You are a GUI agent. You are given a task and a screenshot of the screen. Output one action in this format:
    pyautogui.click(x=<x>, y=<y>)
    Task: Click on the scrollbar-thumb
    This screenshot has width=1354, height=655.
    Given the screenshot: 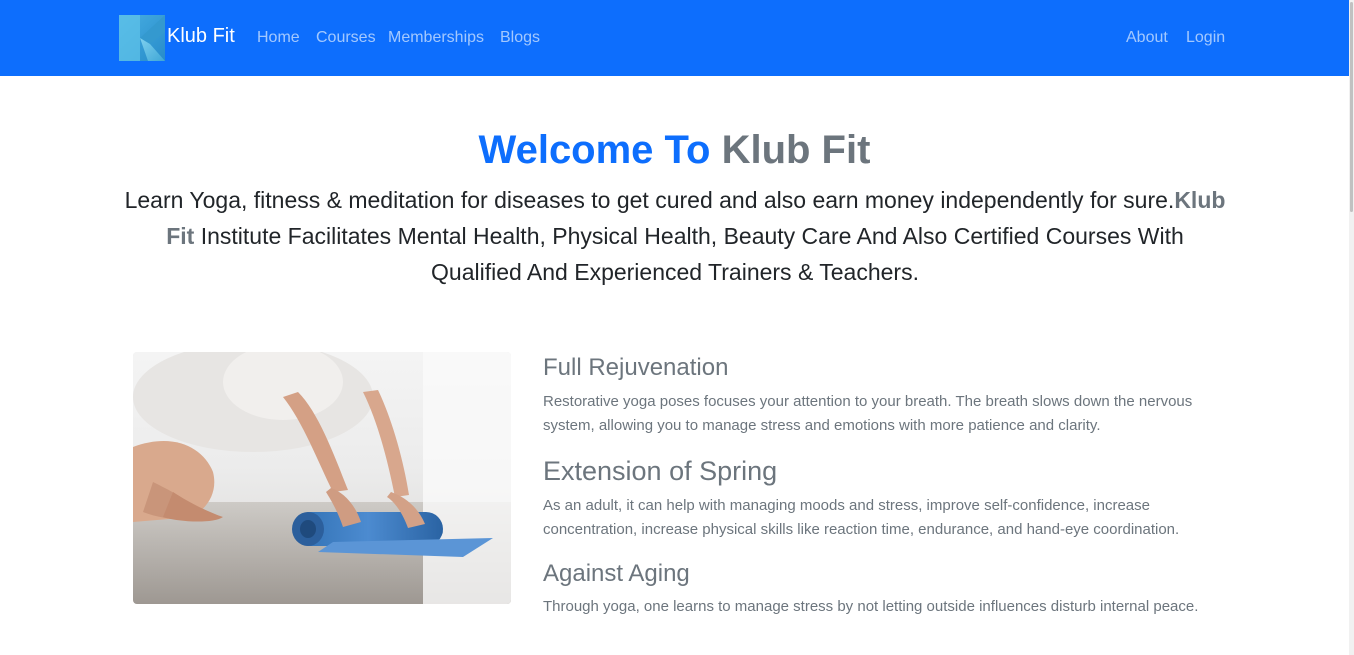 What is the action you would take?
    pyautogui.click(x=1351, y=107)
    